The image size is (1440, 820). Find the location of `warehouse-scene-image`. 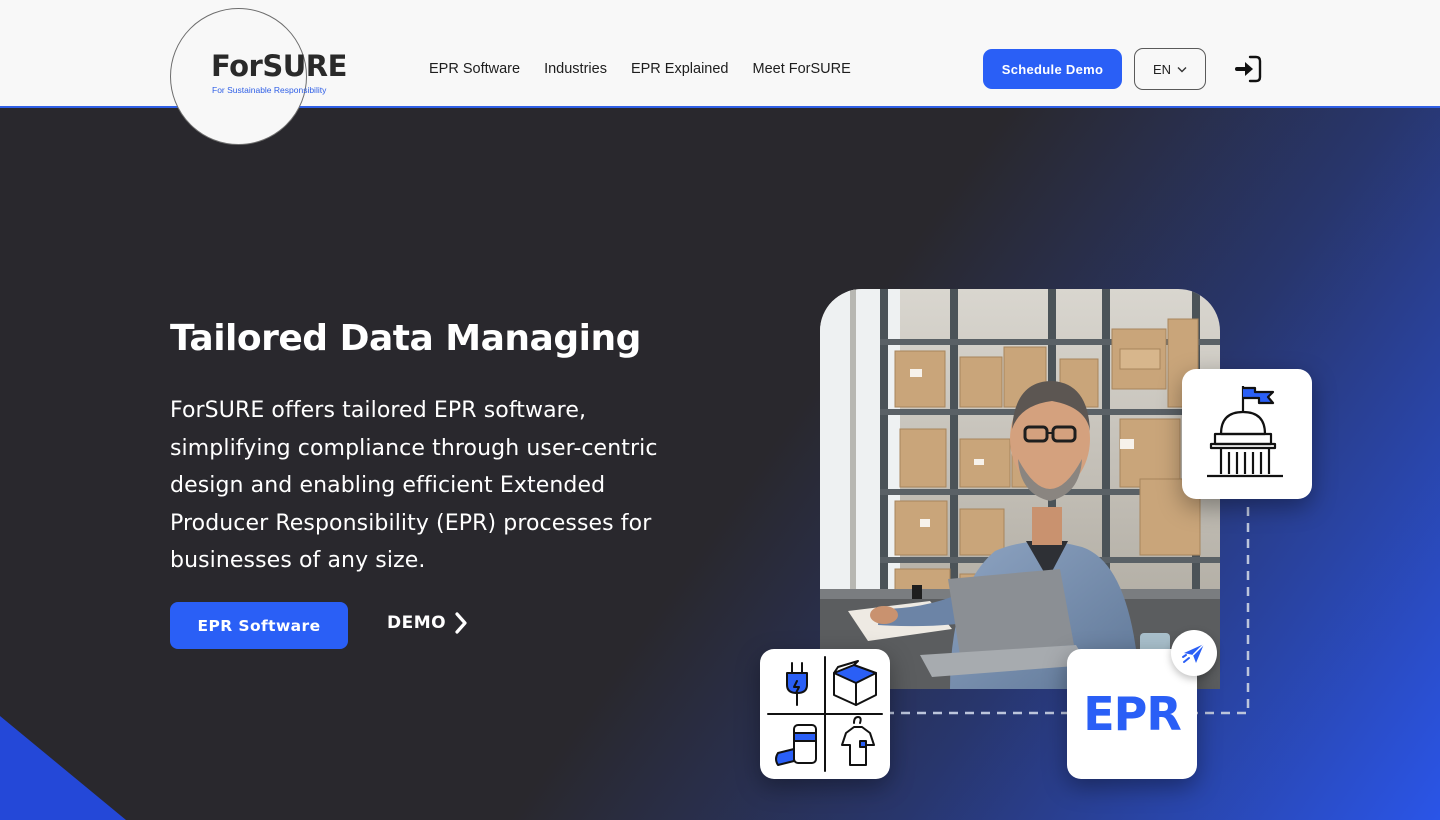

warehouse-scene-image is located at coordinates (1020, 489).